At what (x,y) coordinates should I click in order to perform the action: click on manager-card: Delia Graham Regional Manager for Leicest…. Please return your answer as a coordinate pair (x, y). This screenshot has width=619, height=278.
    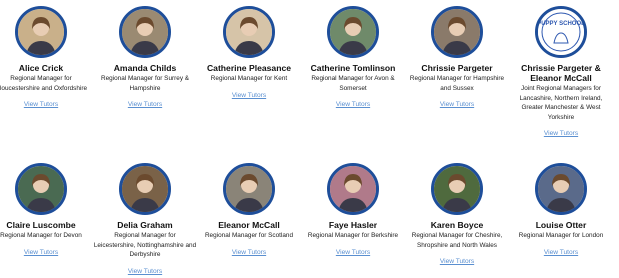
    Looking at the image, I should click on (145, 220).